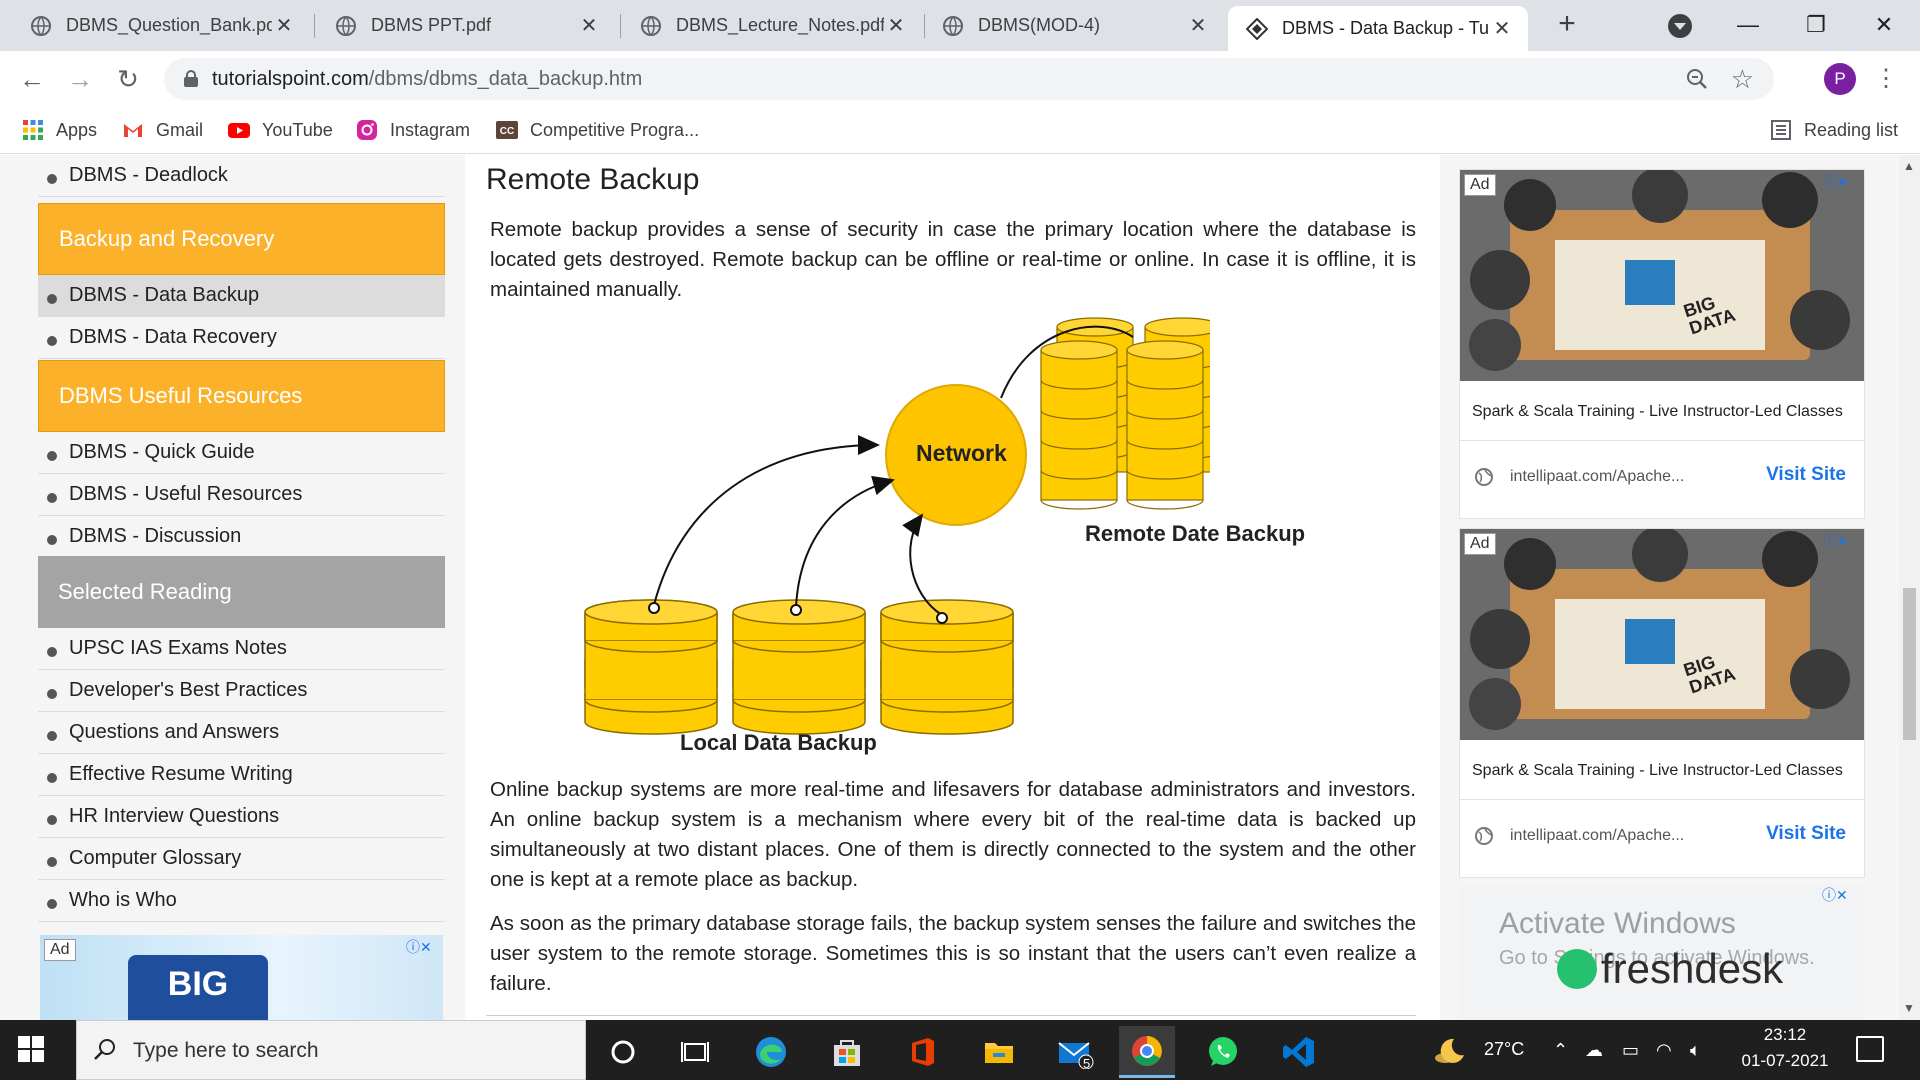  I want to click on taskbar-whatsapp, so click(1223, 1052).